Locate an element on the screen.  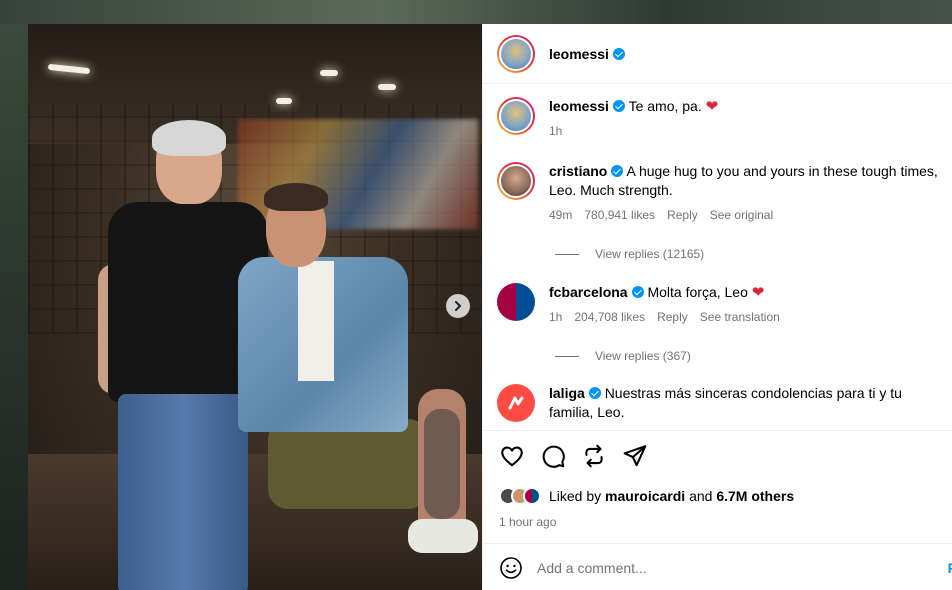
repost-icon is located at coordinates (594, 456).